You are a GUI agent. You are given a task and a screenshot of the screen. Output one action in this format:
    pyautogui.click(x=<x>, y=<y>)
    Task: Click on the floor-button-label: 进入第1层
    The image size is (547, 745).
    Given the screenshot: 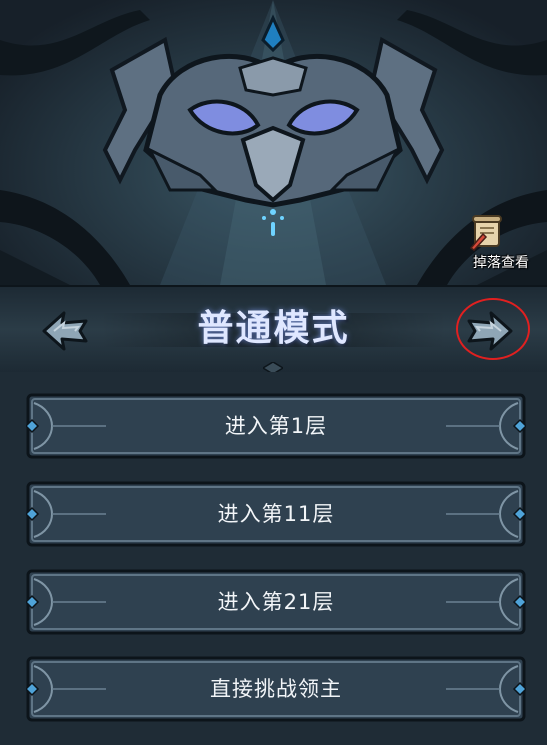 What is the action you would take?
    pyautogui.click(x=276, y=426)
    